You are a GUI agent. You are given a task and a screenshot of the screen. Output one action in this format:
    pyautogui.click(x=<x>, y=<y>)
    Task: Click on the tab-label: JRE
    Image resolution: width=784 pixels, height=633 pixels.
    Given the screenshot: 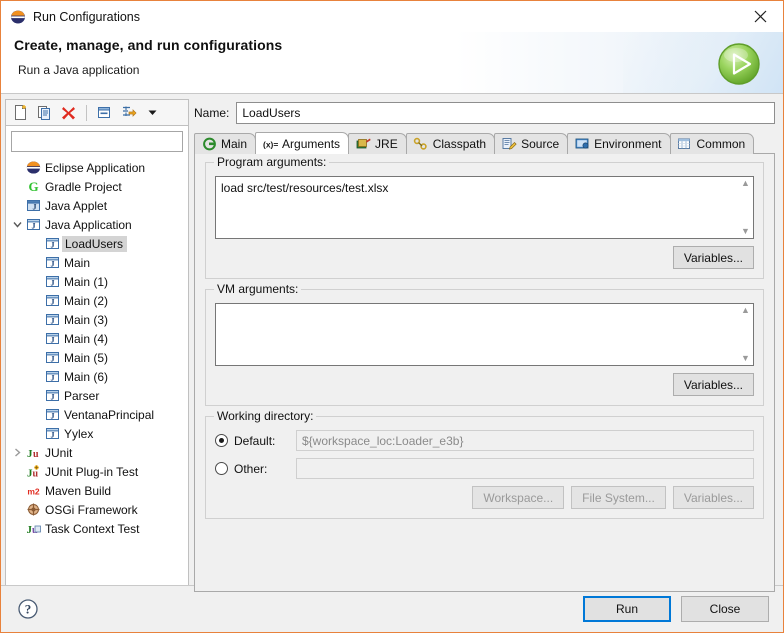 What is the action you would take?
    pyautogui.click(x=386, y=144)
    